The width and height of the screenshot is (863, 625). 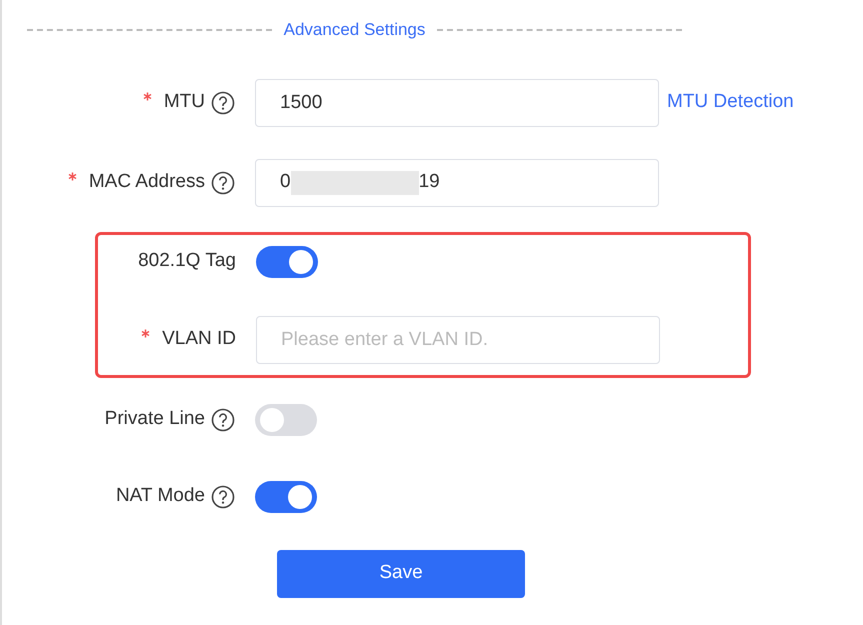 What do you see at coordinates (187, 261) in the screenshot?
I see `field-label: 802.1Q Tag` at bounding box center [187, 261].